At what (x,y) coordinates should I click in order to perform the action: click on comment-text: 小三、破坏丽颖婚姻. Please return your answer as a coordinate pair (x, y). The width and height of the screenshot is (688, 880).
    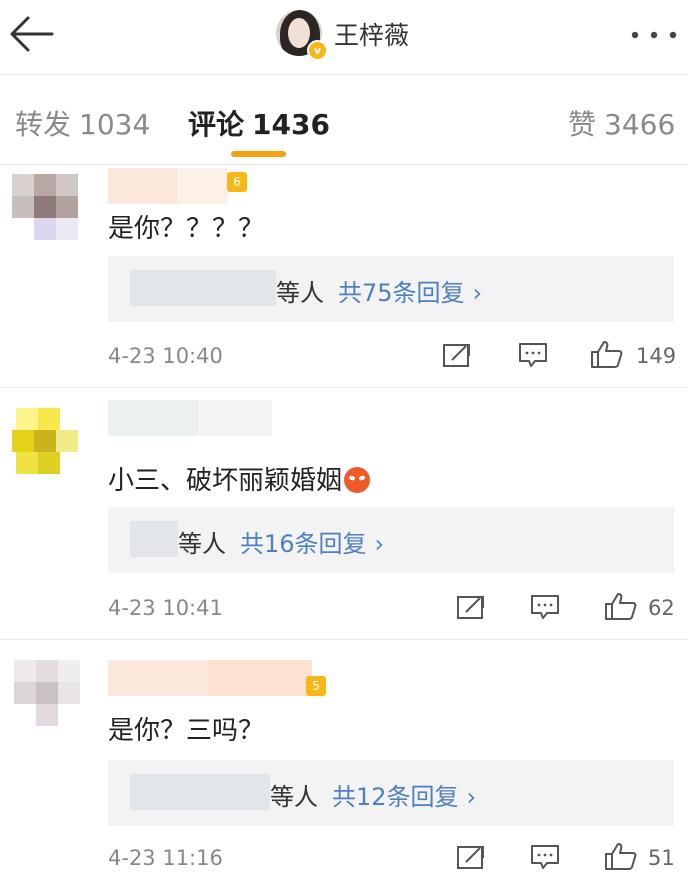
    Looking at the image, I should click on (239, 478).